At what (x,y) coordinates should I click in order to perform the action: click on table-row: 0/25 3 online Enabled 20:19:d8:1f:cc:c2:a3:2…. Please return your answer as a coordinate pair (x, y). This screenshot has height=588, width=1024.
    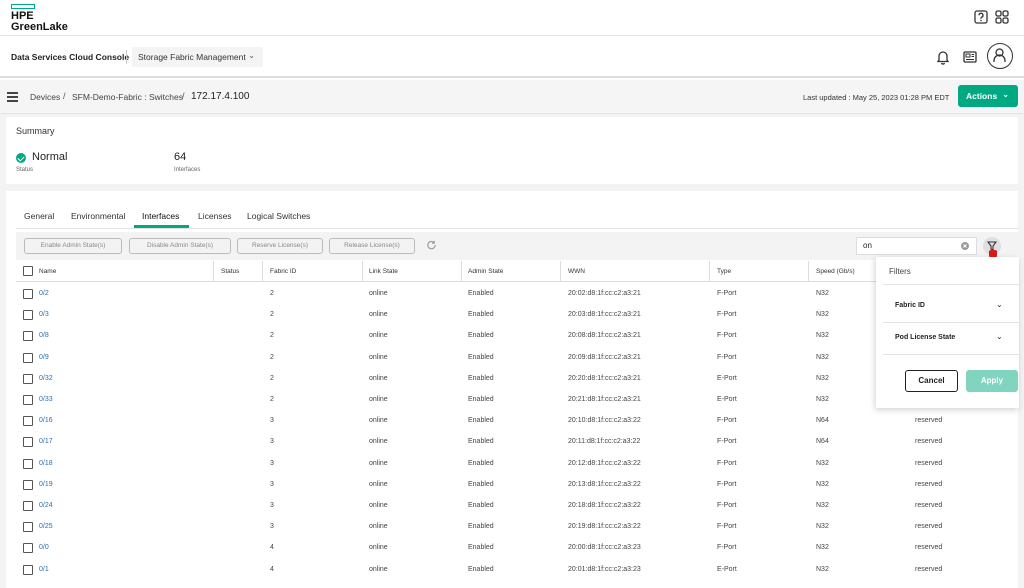
    Looking at the image, I should click on (517, 527).